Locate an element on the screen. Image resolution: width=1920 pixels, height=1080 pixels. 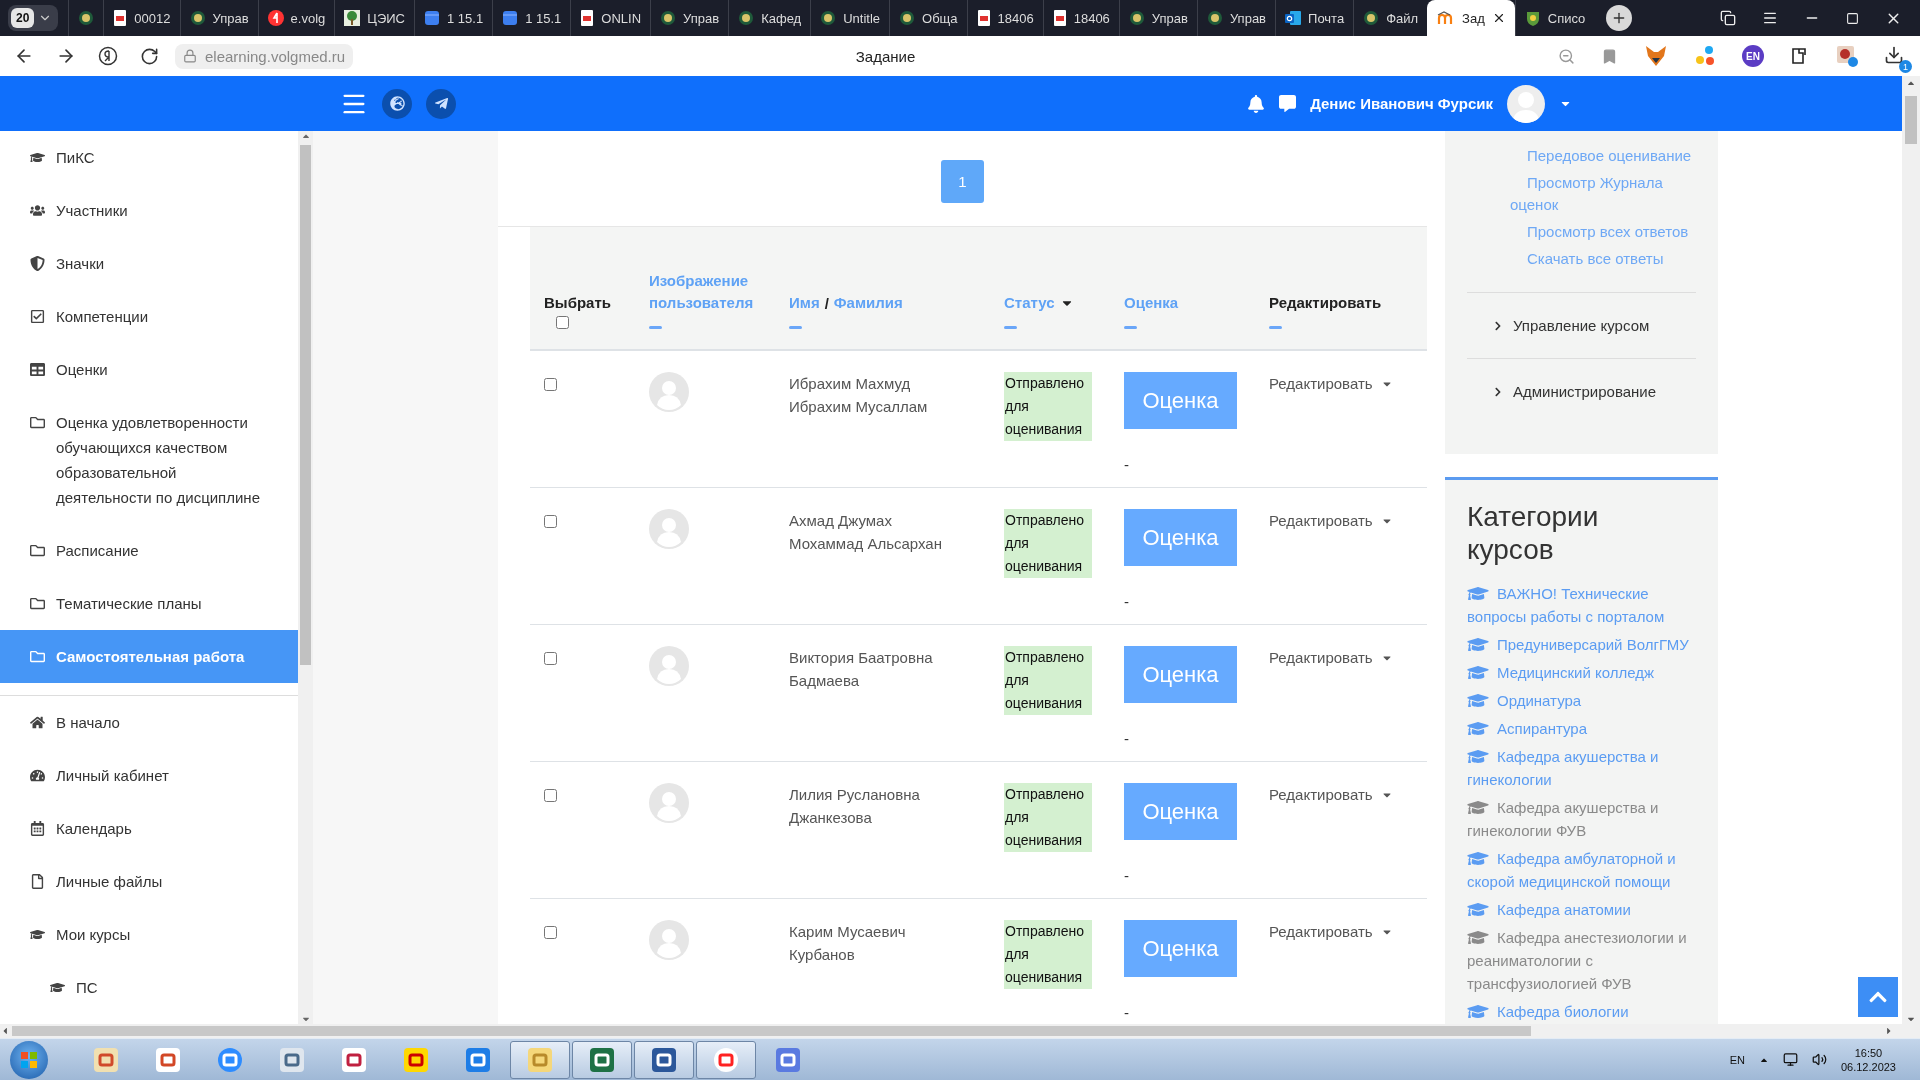
globe-button is located at coordinates (397, 103).